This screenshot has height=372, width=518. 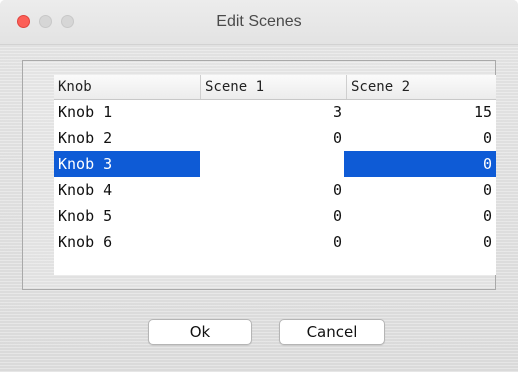 What do you see at coordinates (332, 332) in the screenshot?
I see `cancel-button: Cancel` at bounding box center [332, 332].